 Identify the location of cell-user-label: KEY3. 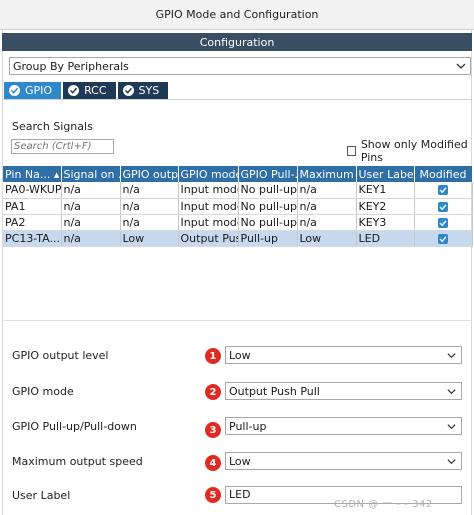
(385, 222).